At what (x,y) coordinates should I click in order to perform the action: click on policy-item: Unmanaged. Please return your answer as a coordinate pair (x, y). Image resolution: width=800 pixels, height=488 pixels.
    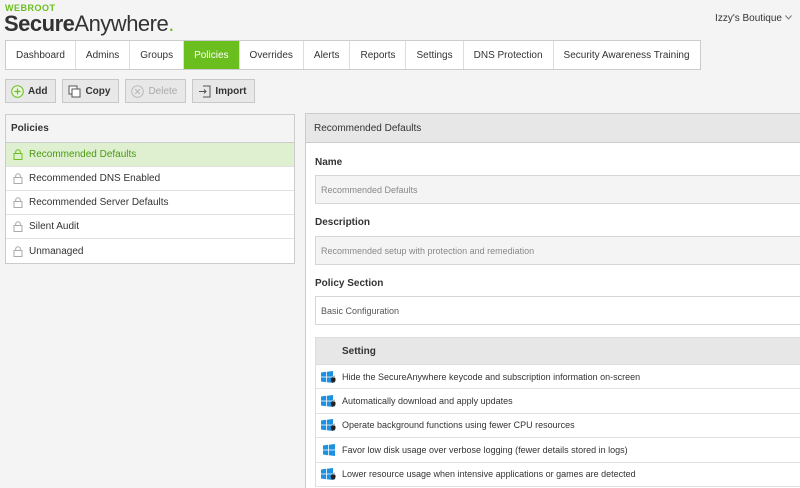
    Looking at the image, I should click on (150, 251).